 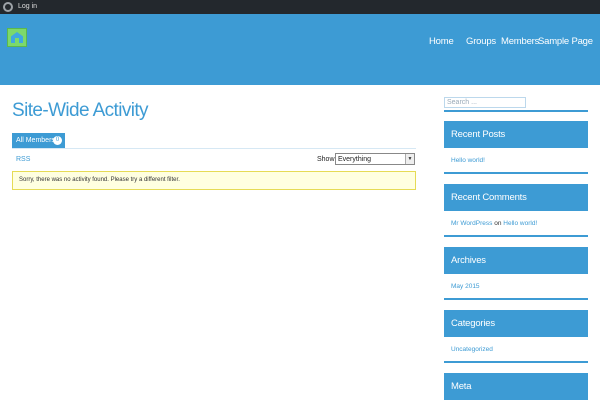 What do you see at coordinates (516, 134) in the screenshot?
I see `recent-posts-heading: Recent Posts` at bounding box center [516, 134].